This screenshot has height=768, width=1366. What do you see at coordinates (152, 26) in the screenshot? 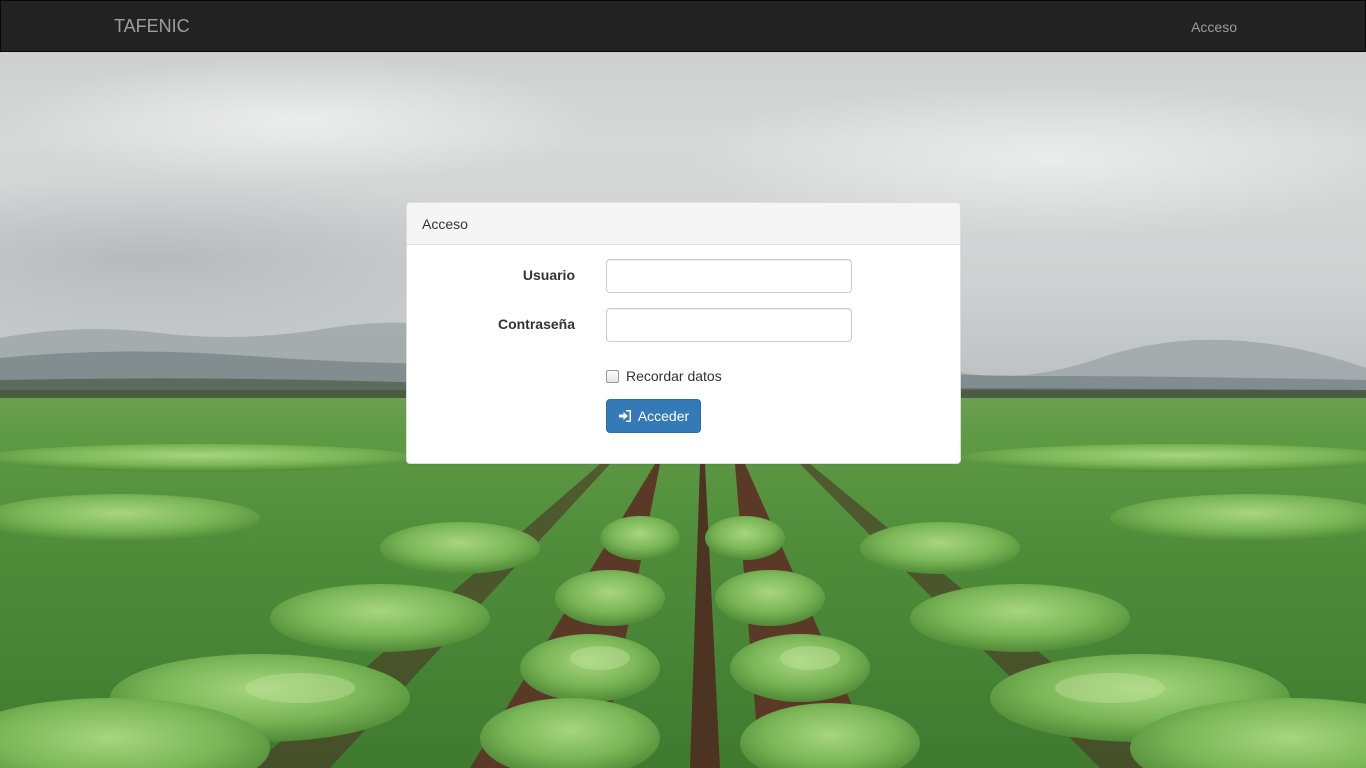
I see `brand-link: TAFENIC` at bounding box center [152, 26].